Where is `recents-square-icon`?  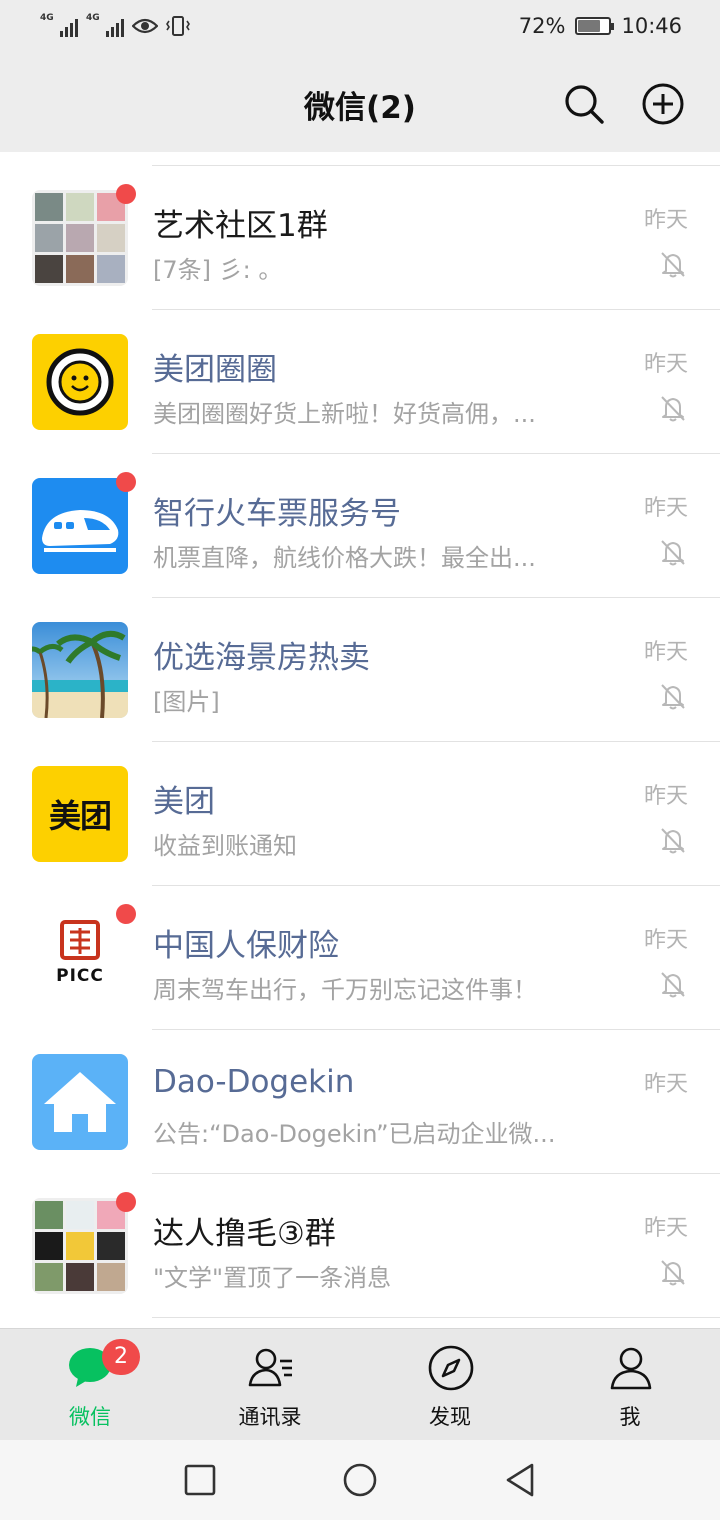
recents-square-icon is located at coordinates (200, 1480).